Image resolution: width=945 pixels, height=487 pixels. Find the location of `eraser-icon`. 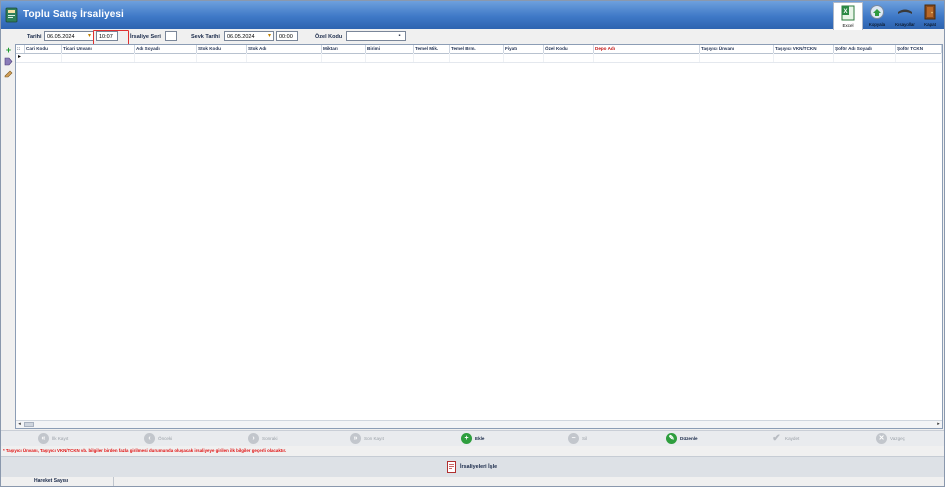

eraser-icon is located at coordinates (8, 73).